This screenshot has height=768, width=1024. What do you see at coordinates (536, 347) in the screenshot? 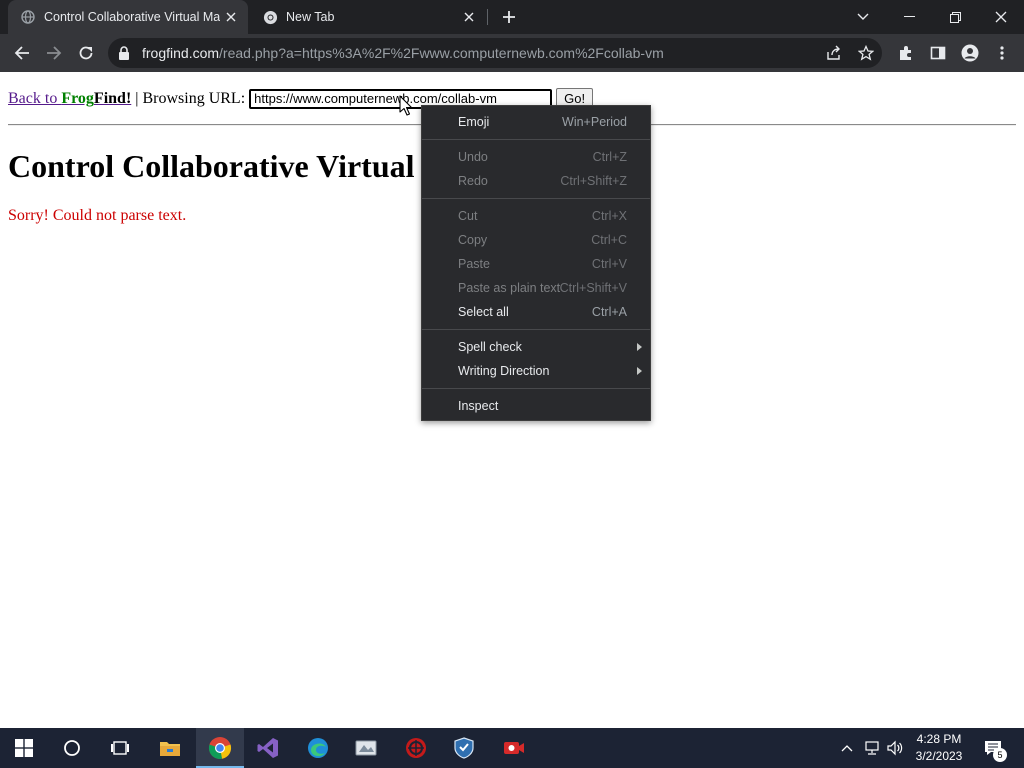
I see `menu-item-spell-check: Spell check` at bounding box center [536, 347].